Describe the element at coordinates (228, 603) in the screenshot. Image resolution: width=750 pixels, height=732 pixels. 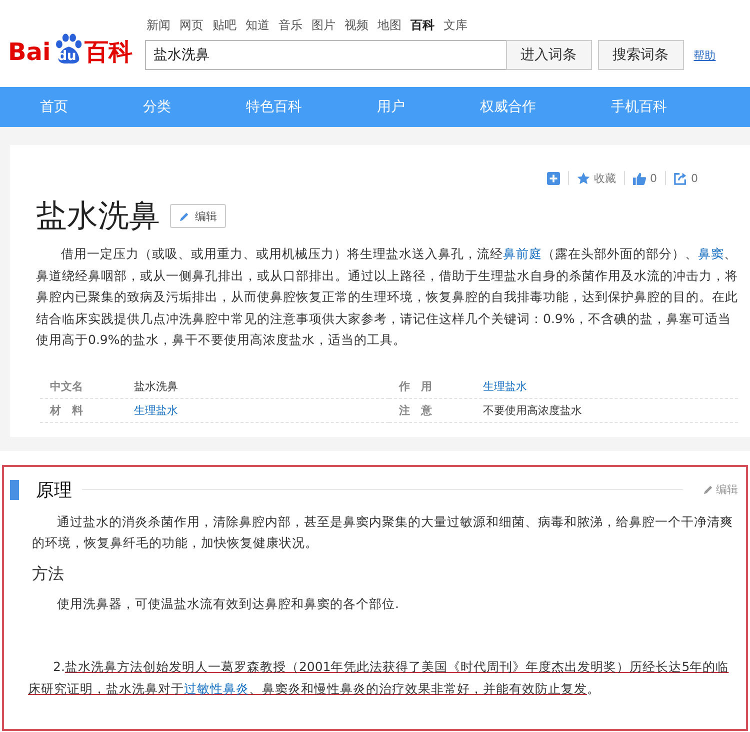
I see `method-paragraph: 使用洗鼻器，可使温盐水流有效到达鼻腔和鼻窦的各个部位.` at that location.